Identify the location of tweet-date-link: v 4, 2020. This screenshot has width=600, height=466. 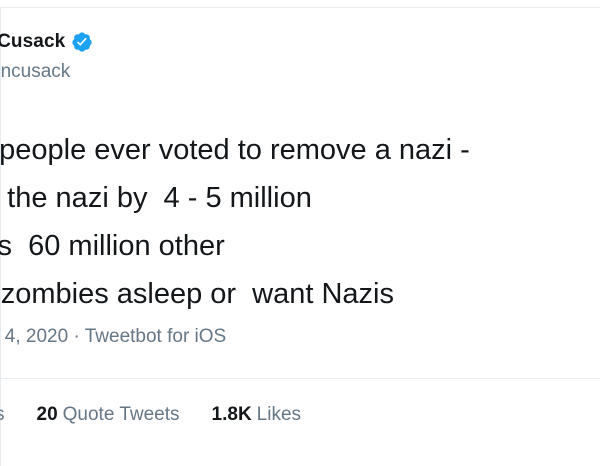
(34, 336).